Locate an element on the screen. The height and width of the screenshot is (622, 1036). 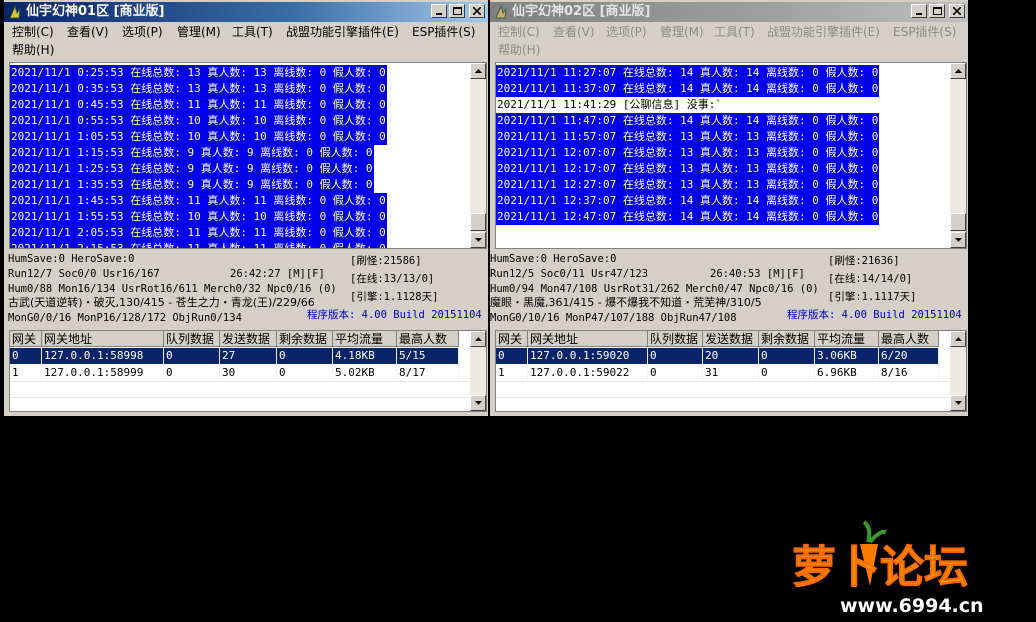
stat-mong: MonG0/10/16 MonP47/107/188 ObjRun47/108 is located at coordinates (613, 318).